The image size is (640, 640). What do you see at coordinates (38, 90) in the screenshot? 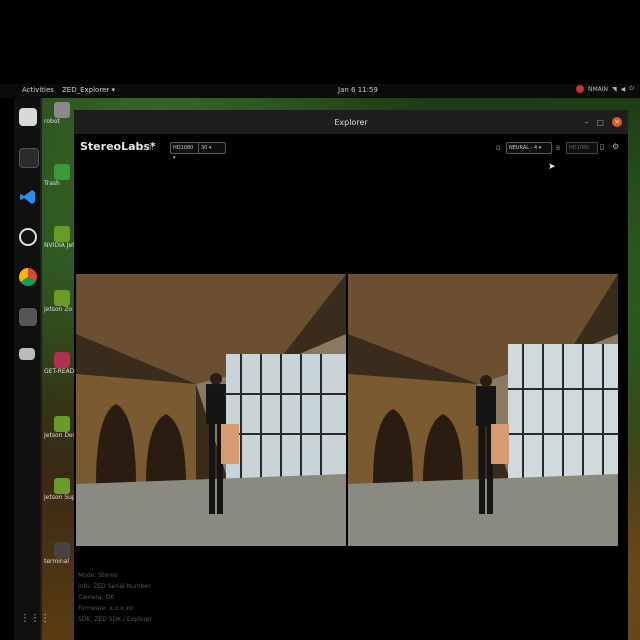
I see `activities-button: Activities` at bounding box center [38, 90].